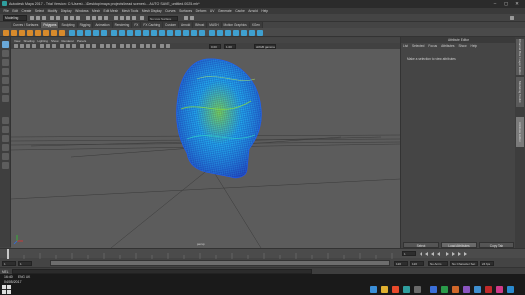  What do you see at coordinates (128, 18) in the screenshot?
I see `ipr-render-icon` at bounding box center [128, 18].